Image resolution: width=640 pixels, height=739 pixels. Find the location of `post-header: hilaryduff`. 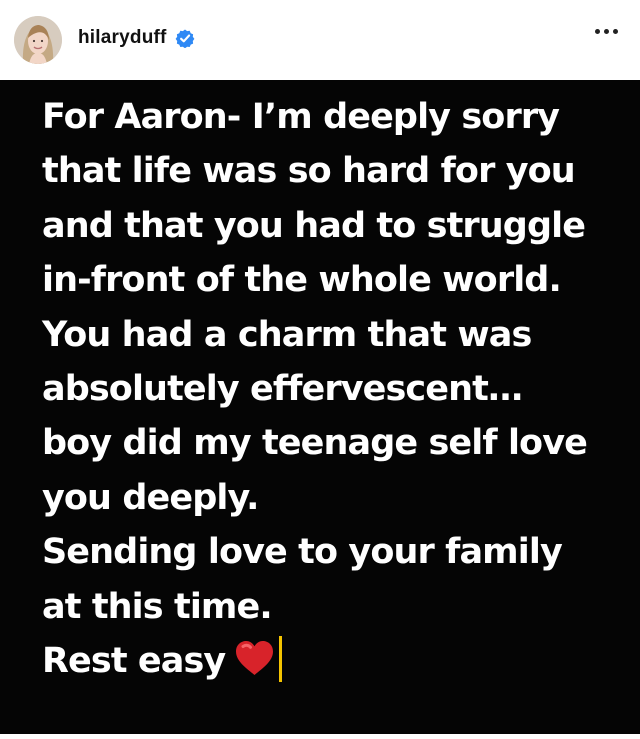

post-header: hilaryduff is located at coordinates (320, 40).